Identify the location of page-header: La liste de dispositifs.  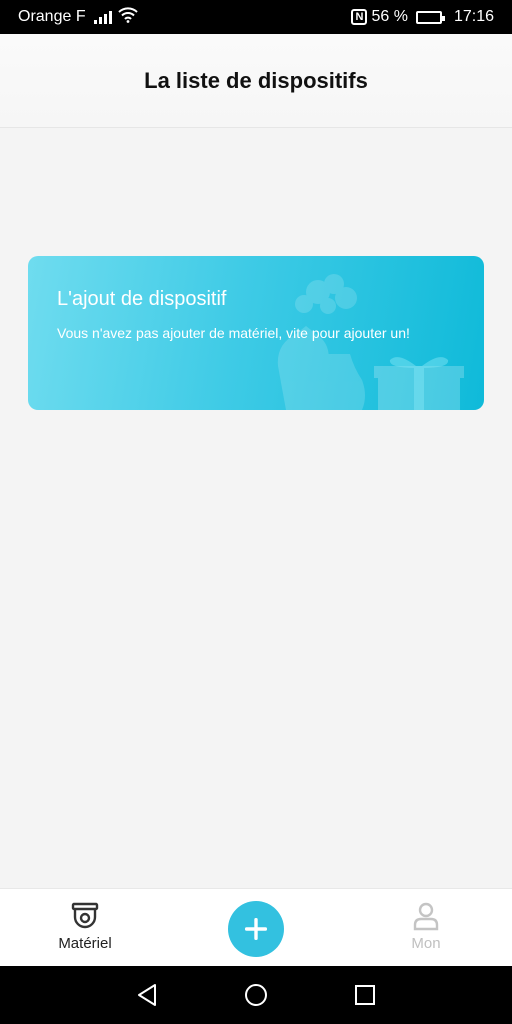
(256, 81).